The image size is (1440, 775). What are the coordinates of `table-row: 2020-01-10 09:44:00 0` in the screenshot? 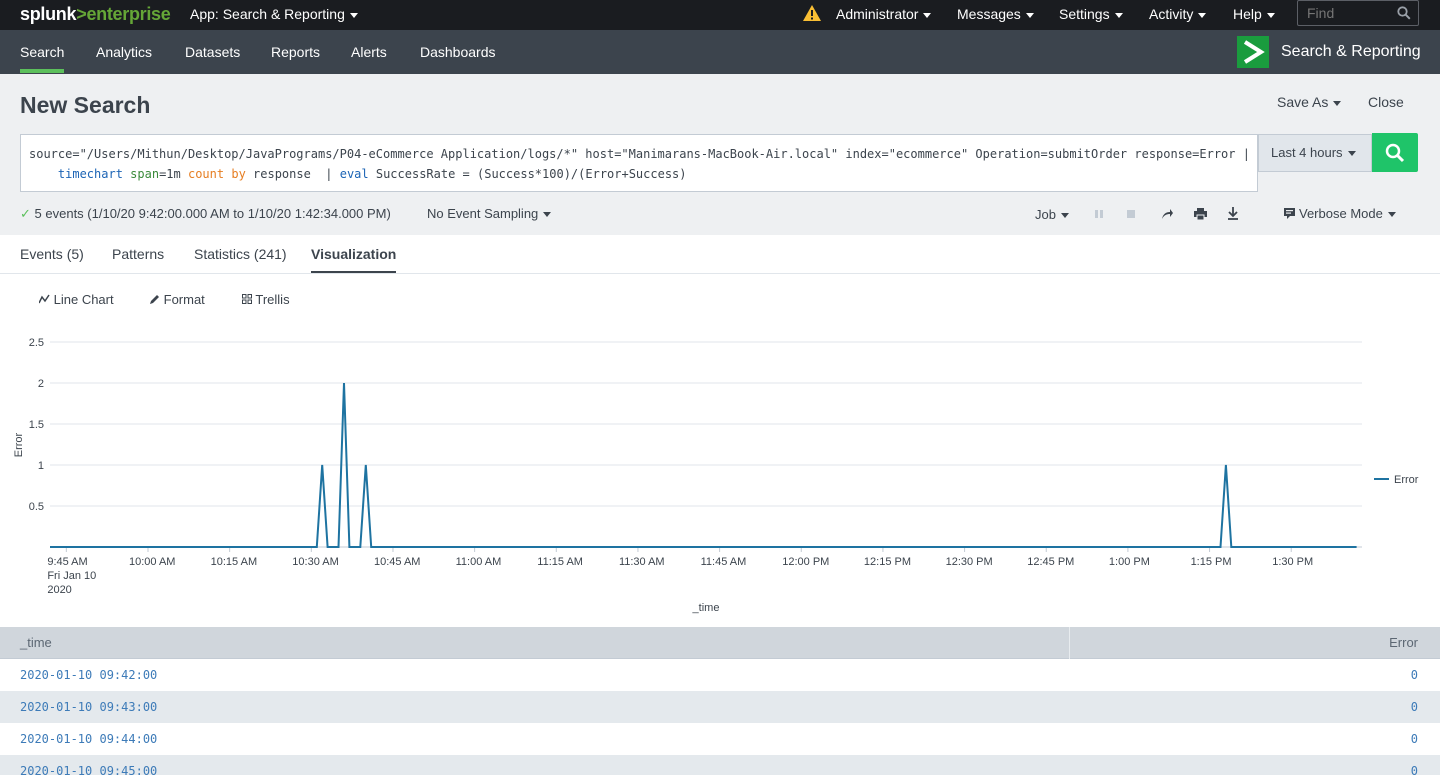 It's located at (720, 739).